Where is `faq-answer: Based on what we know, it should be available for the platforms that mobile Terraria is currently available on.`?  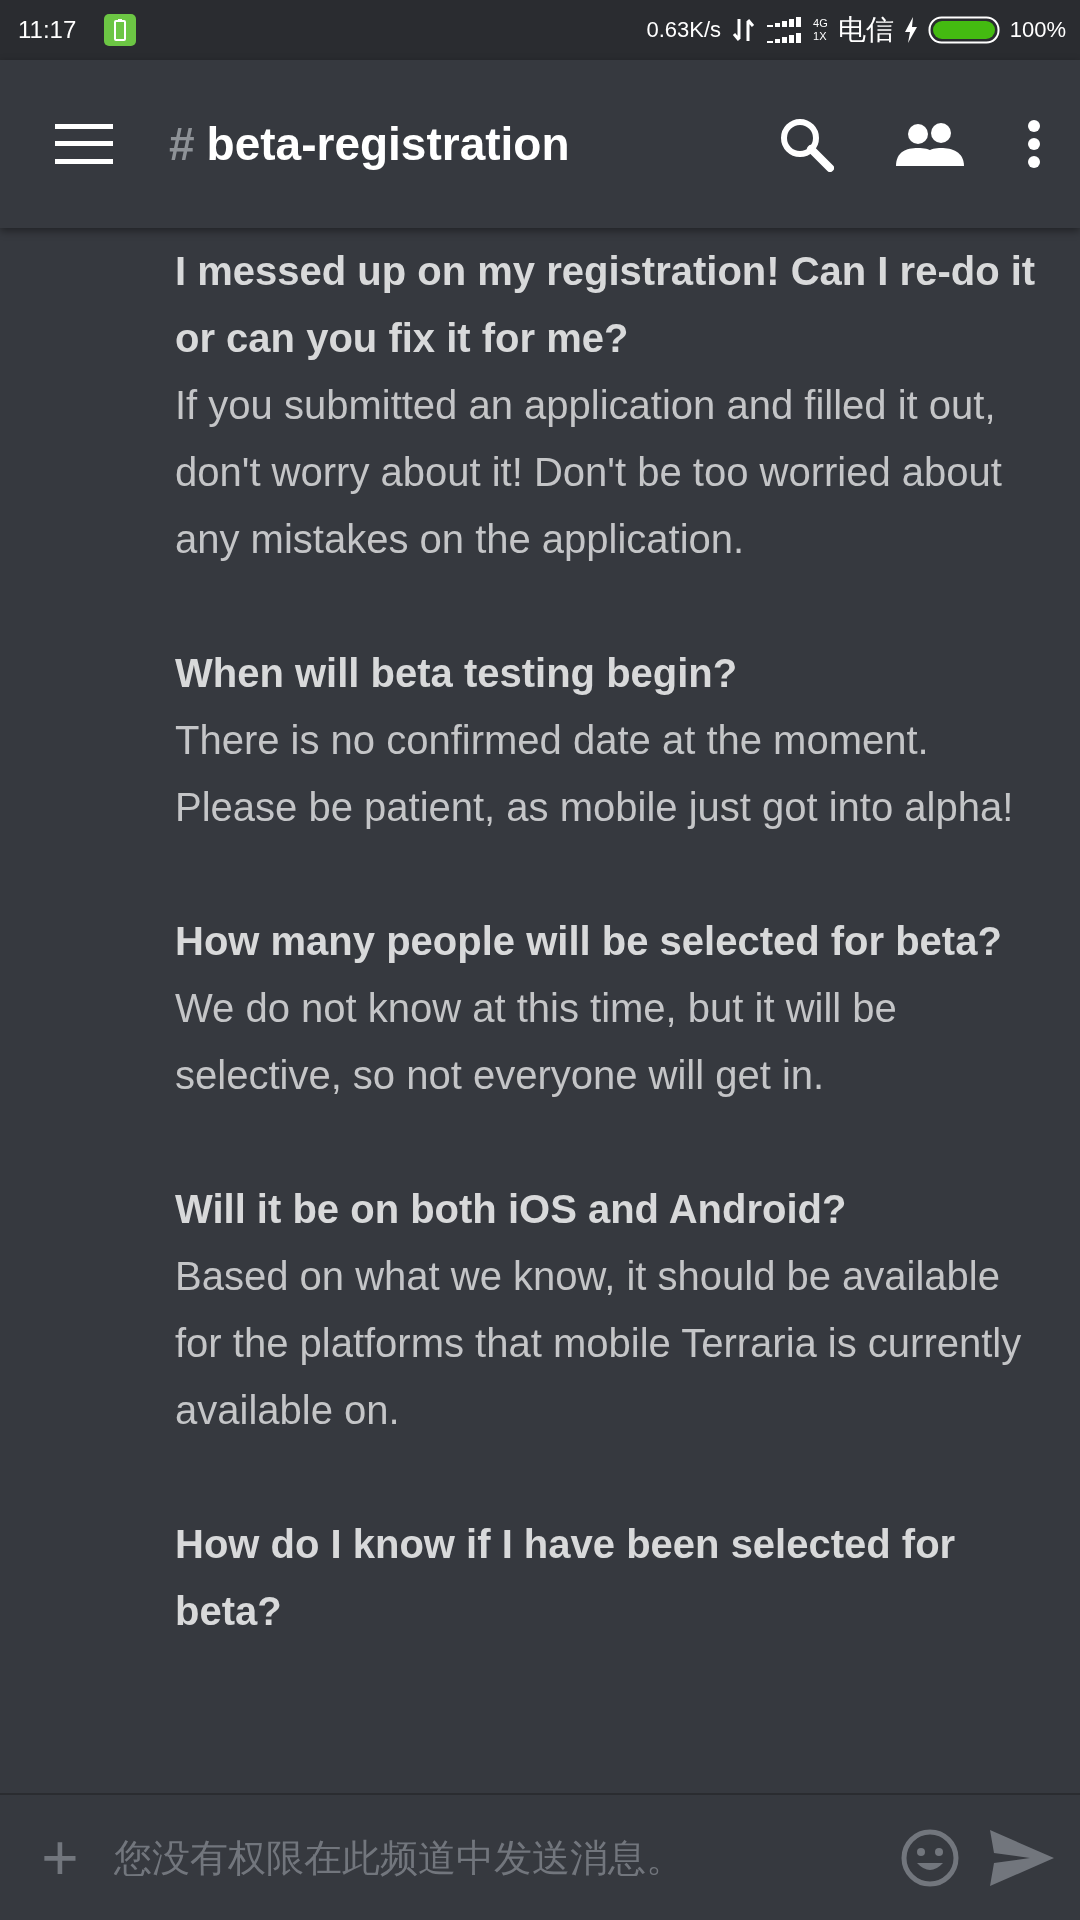 faq-answer: Based on what we know, it should be available for the platforms that mobile Terraria is currently available on. is located at coordinates (599, 1343).